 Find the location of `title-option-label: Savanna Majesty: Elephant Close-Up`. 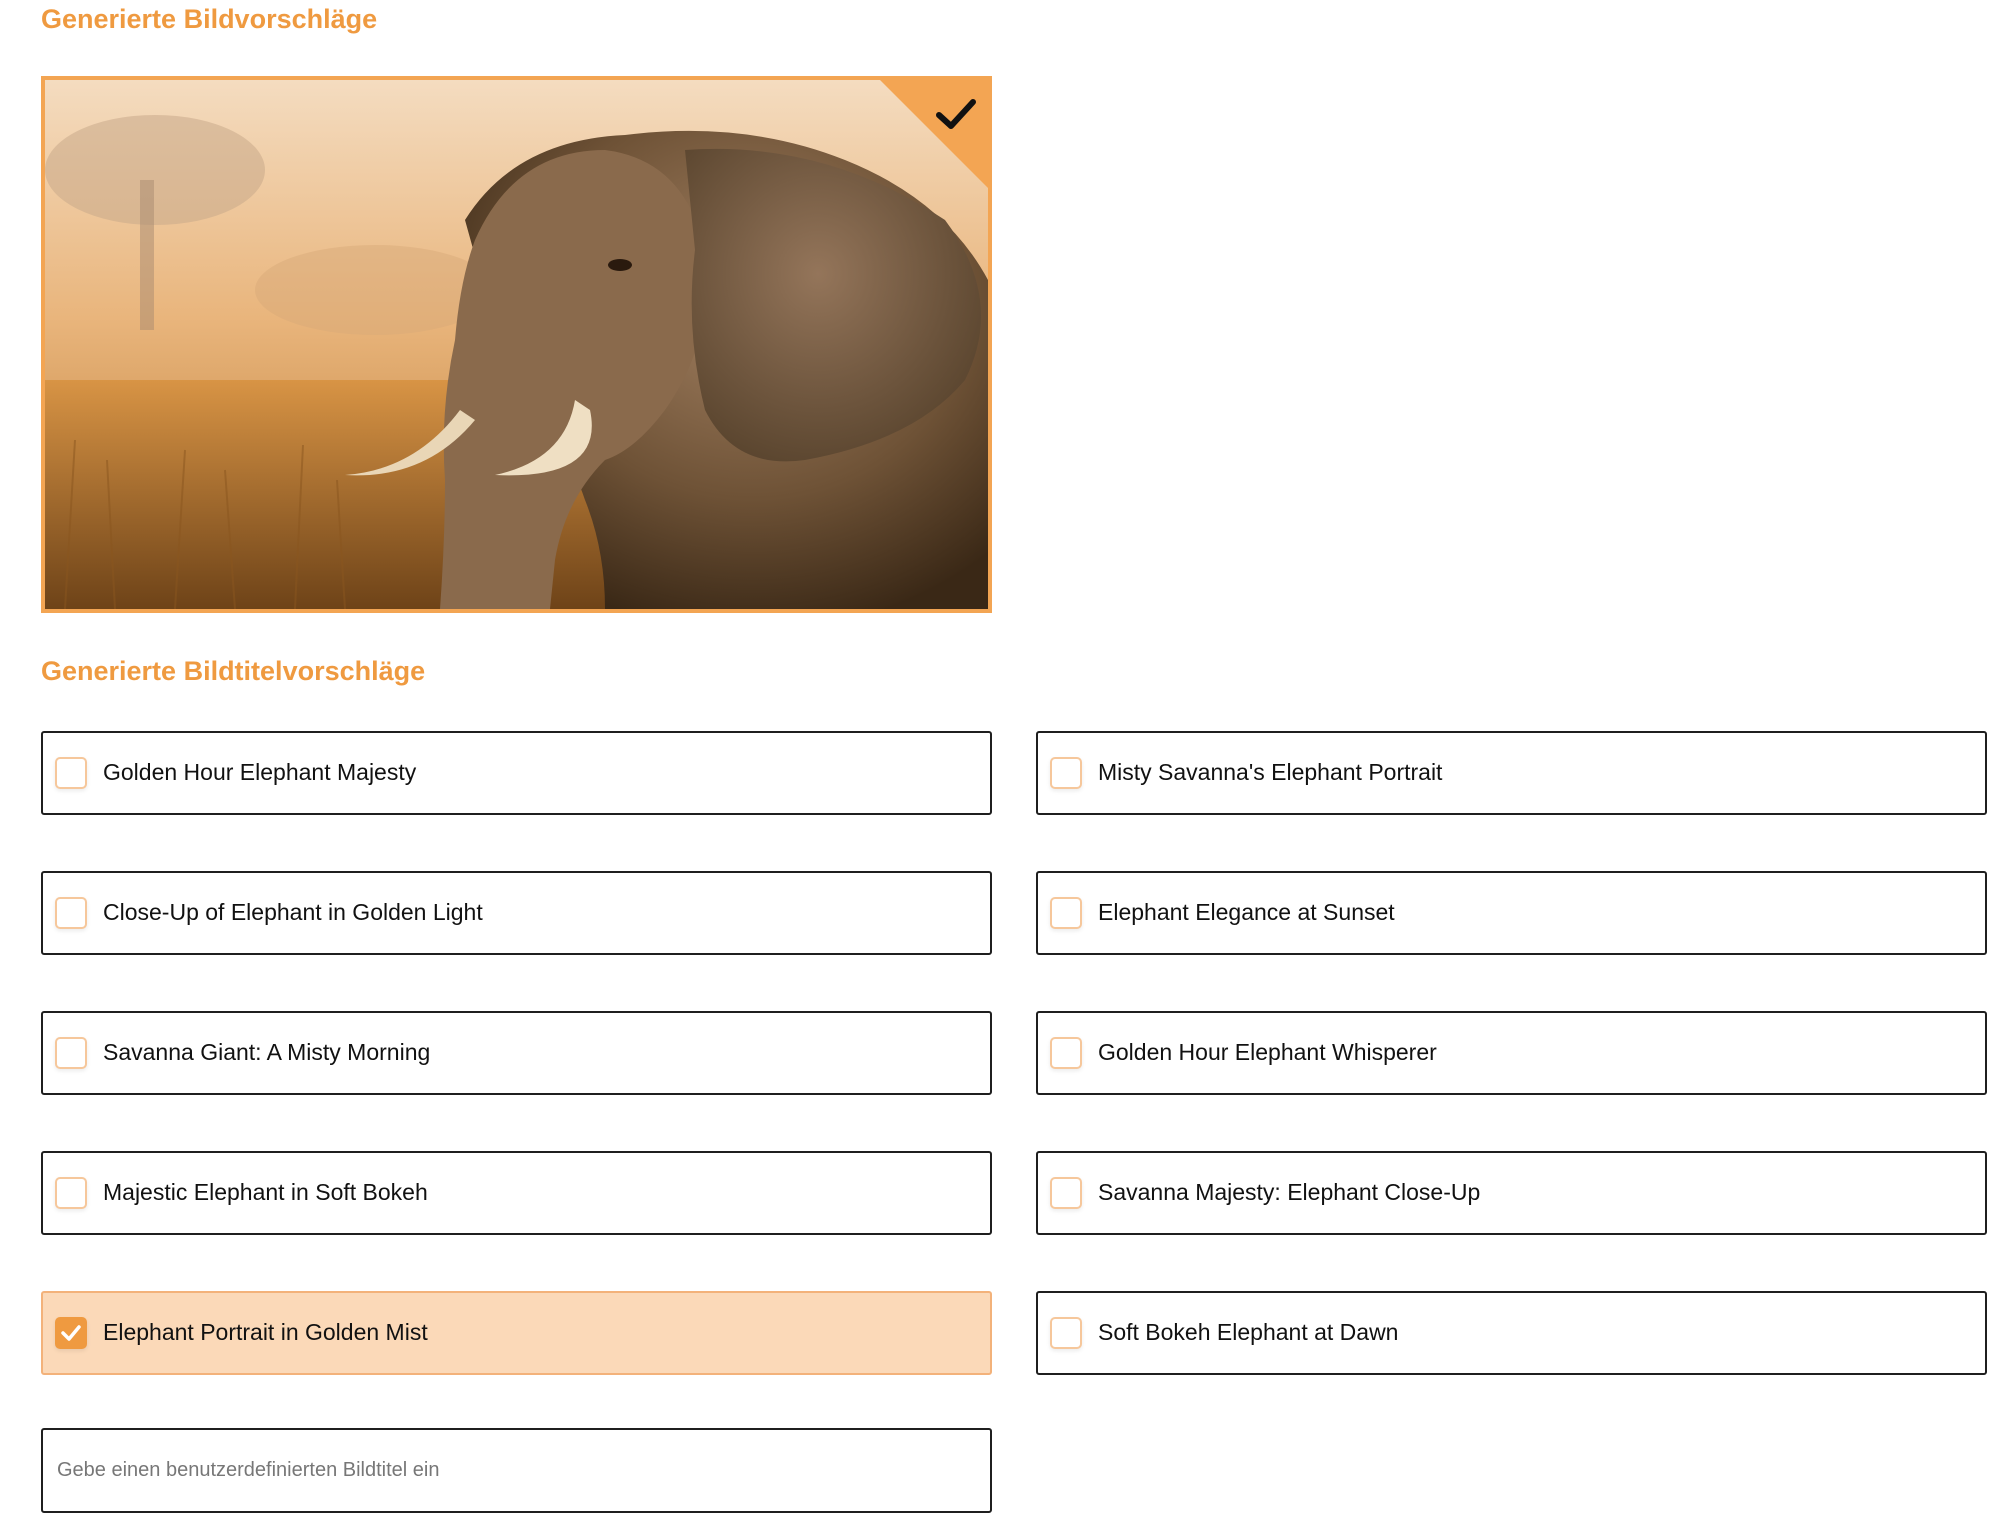

title-option-label: Savanna Majesty: Elephant Close-Up is located at coordinates (1289, 1192).